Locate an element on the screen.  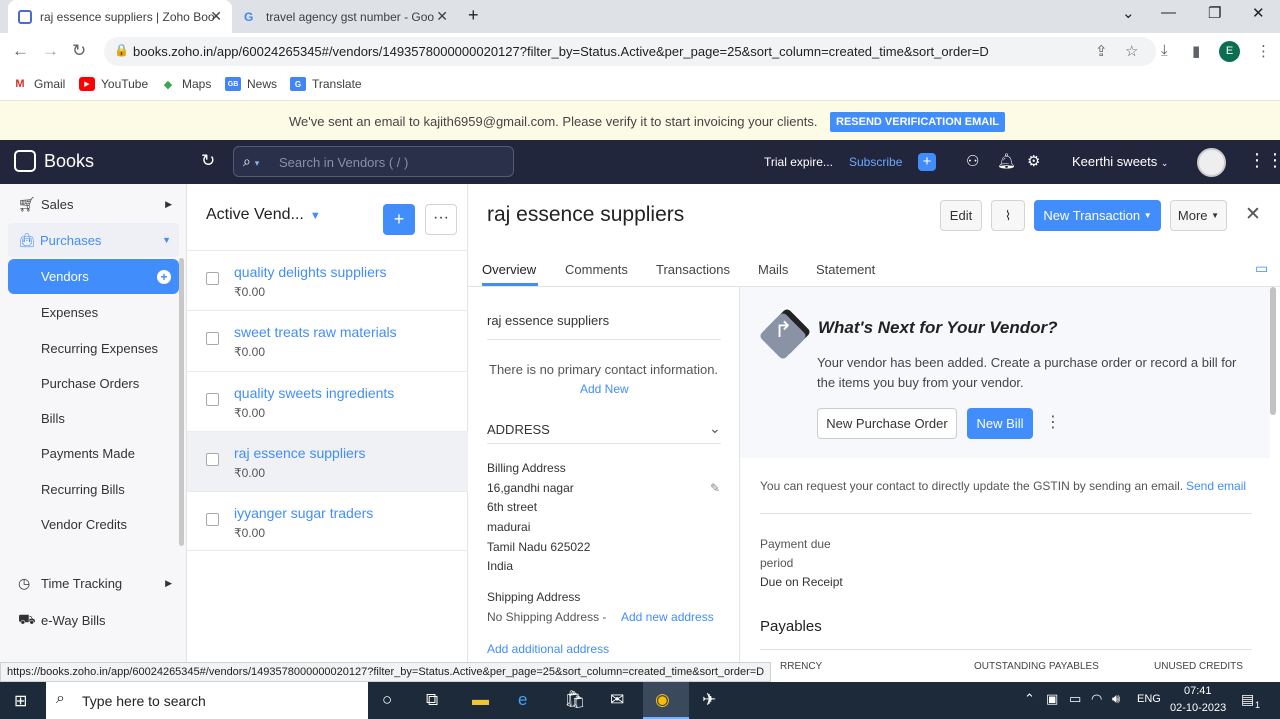
users-icon: ⚇ is located at coordinates (972, 161).